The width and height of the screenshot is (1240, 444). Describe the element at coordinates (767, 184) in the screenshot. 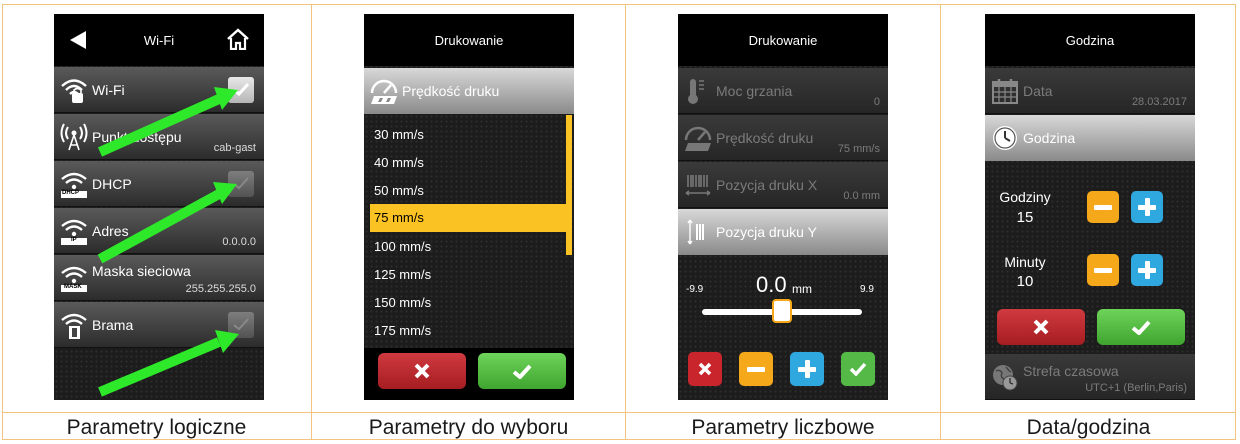

I see `row-label: Pozycja druku X` at that location.